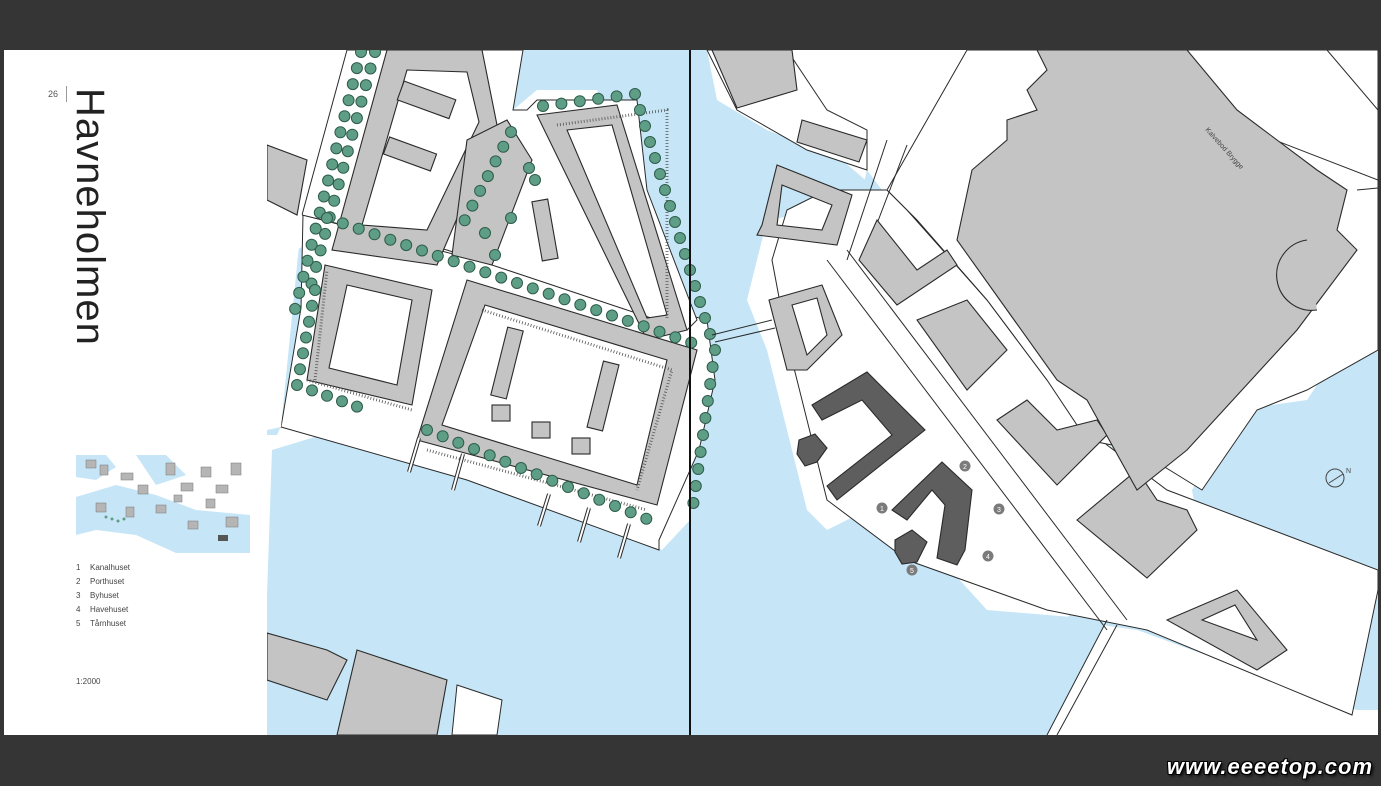  What do you see at coordinates (1269, 766) in the screenshot?
I see `watermark-text: www.eeeetop.com` at bounding box center [1269, 766].